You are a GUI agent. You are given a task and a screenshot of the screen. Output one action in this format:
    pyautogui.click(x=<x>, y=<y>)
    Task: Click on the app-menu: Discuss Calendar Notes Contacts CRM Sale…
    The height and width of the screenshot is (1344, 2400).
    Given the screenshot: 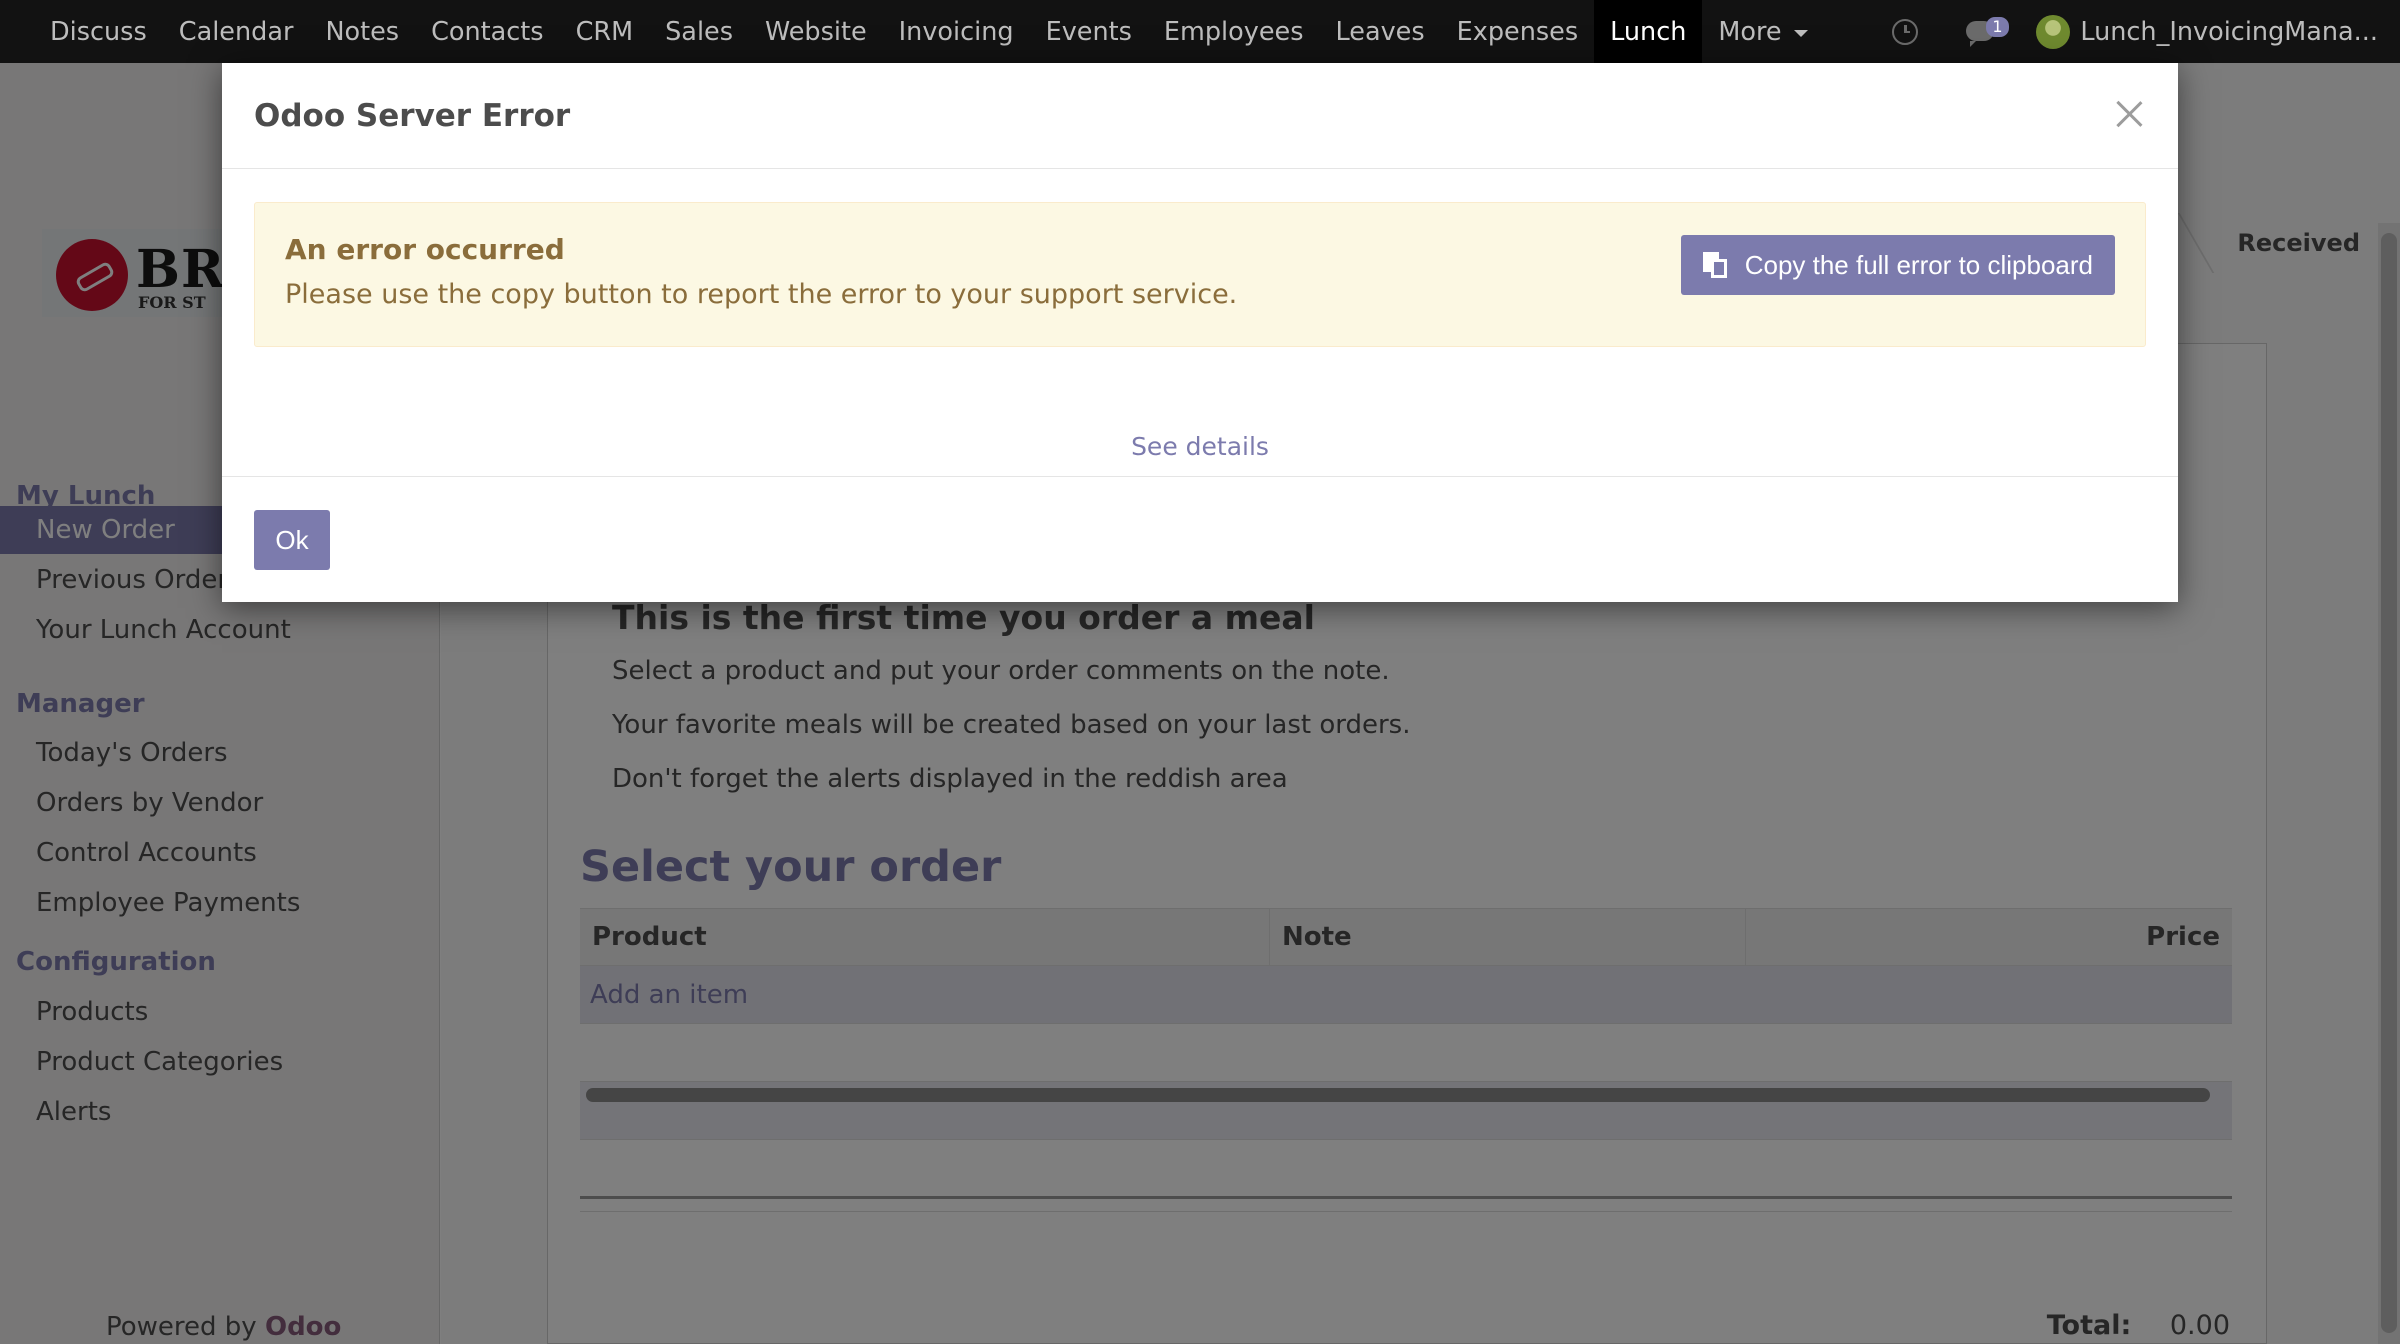 What is the action you would take?
    pyautogui.click(x=912, y=31)
    